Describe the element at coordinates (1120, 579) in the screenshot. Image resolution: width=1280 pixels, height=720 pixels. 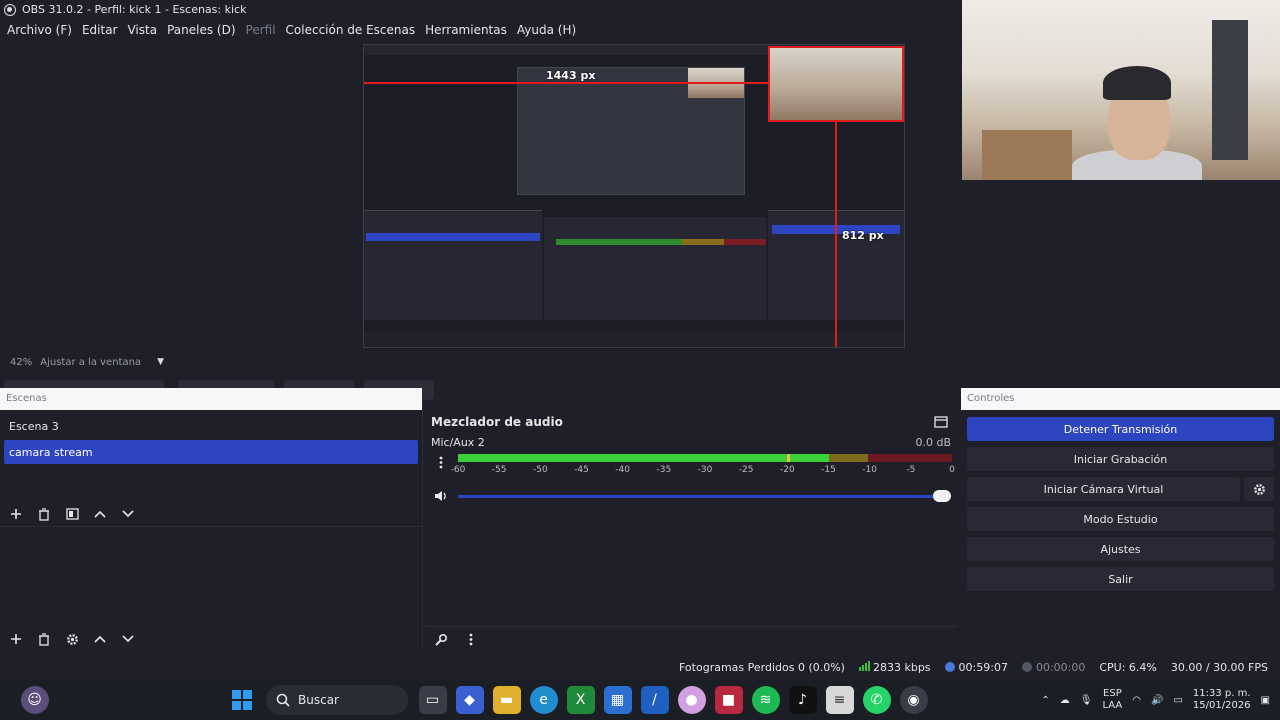
I see `exit-button: Salir` at that location.